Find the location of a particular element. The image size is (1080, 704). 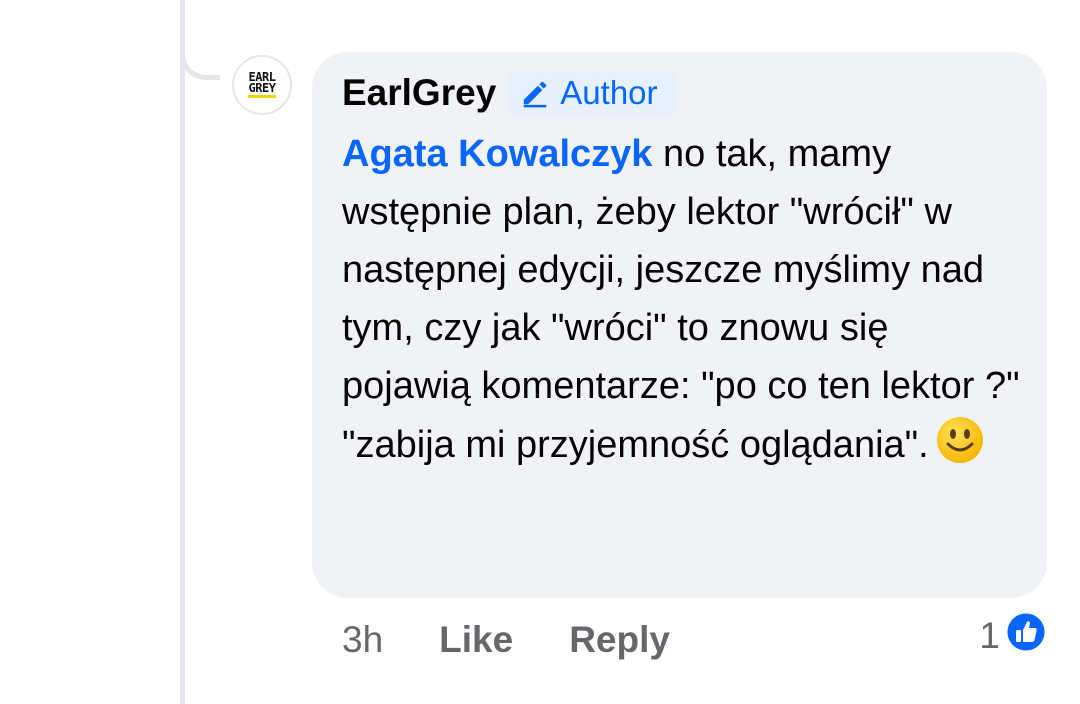

thread-connector is located at coordinates (200, 40).